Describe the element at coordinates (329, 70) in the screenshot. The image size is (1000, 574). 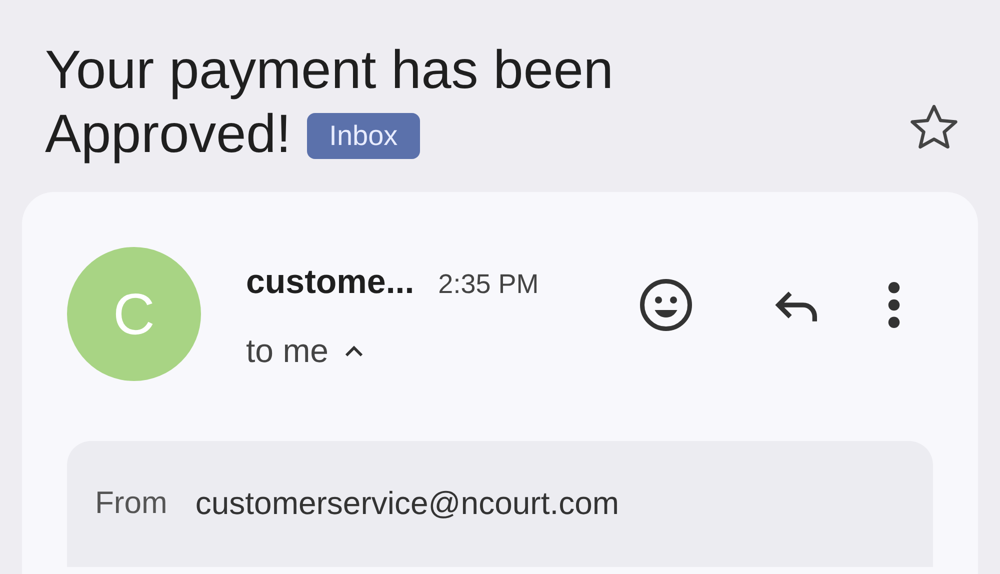
I see `email-subject: Your payment has been` at that location.